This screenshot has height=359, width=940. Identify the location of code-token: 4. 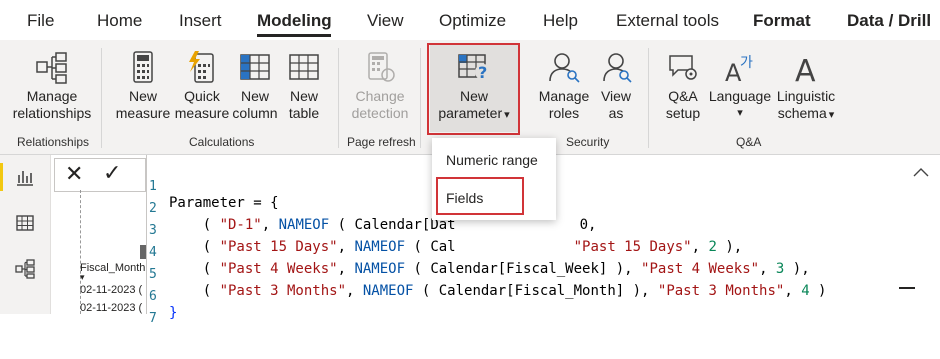
(805, 291).